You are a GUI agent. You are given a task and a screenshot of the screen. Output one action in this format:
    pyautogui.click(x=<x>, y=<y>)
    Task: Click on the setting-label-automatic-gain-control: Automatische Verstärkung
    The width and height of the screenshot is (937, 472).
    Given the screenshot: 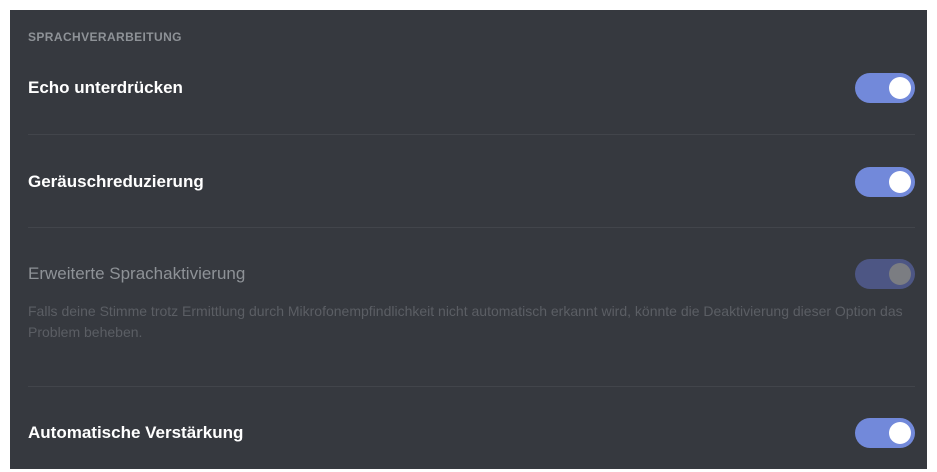 What is the action you would take?
    pyautogui.click(x=136, y=432)
    